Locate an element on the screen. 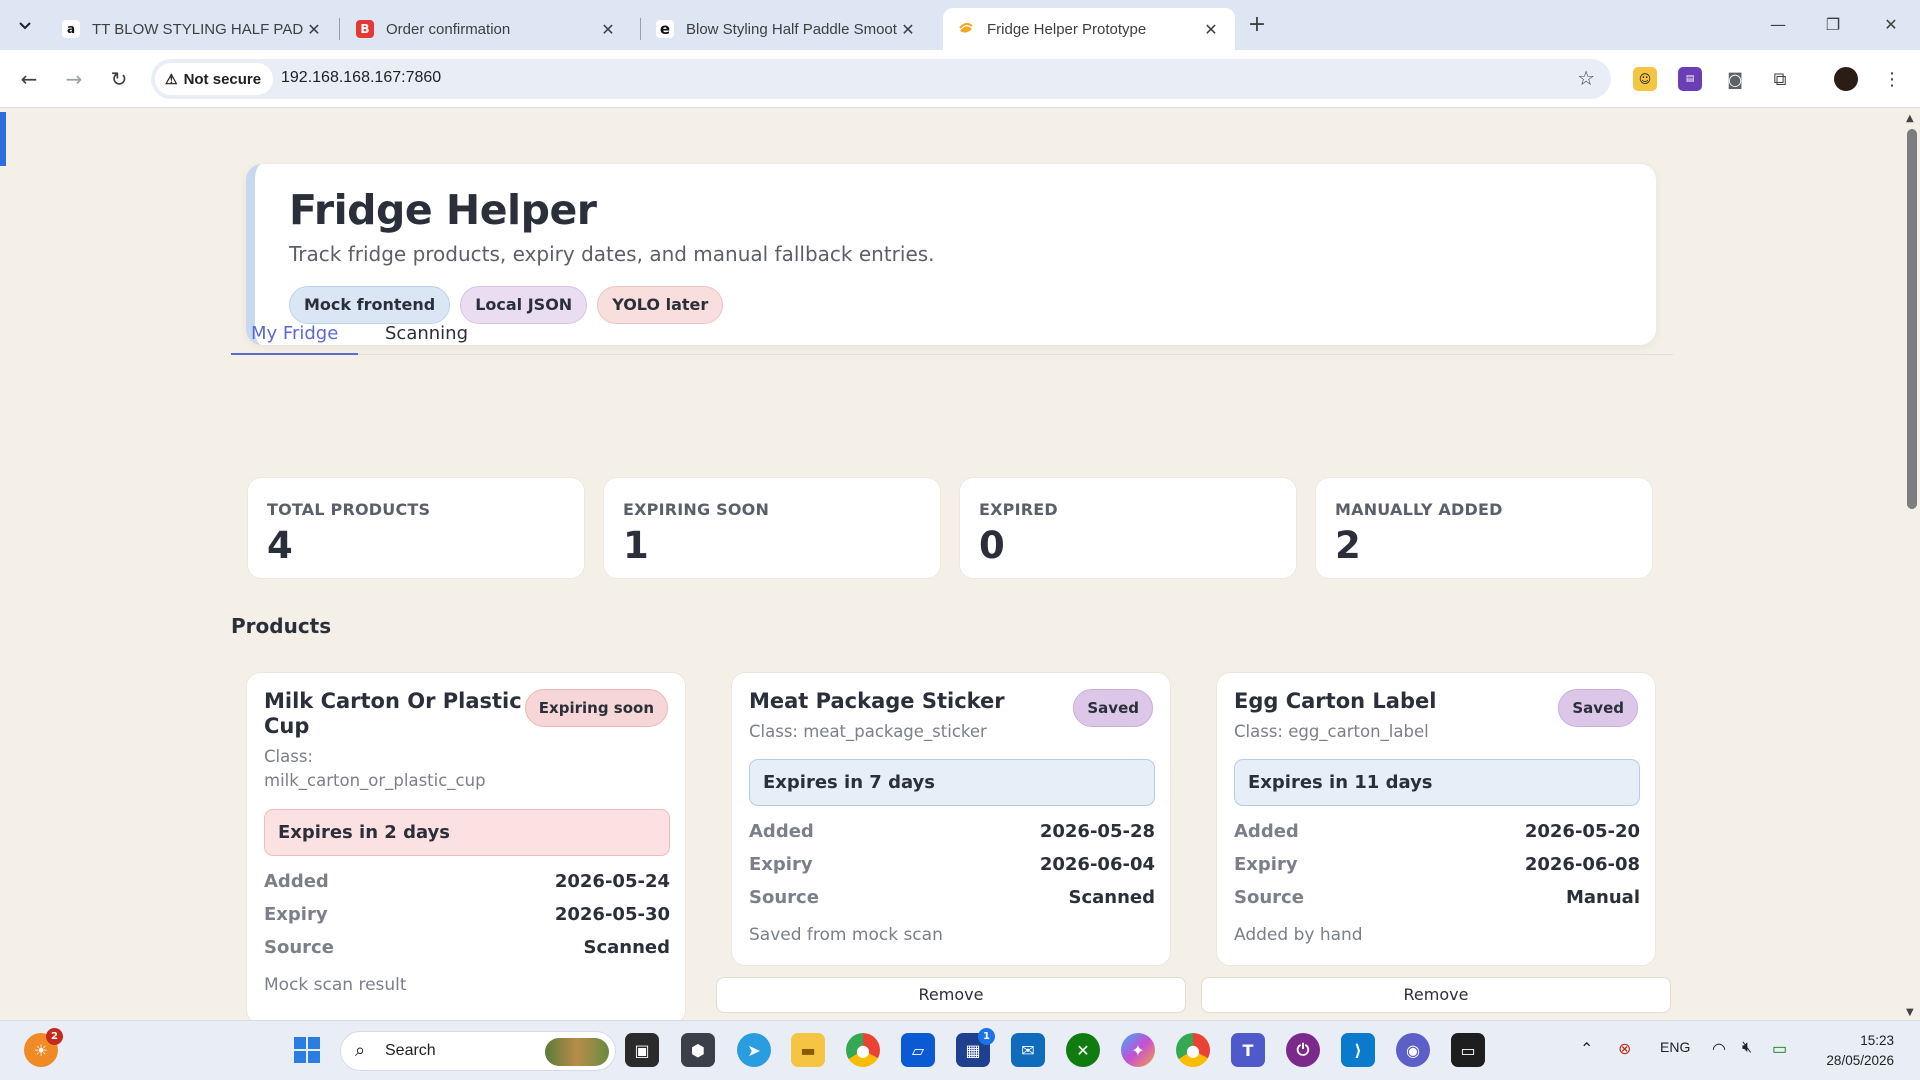 This screenshot has width=1920, height=1080. info-value: Scanned is located at coordinates (626, 947).